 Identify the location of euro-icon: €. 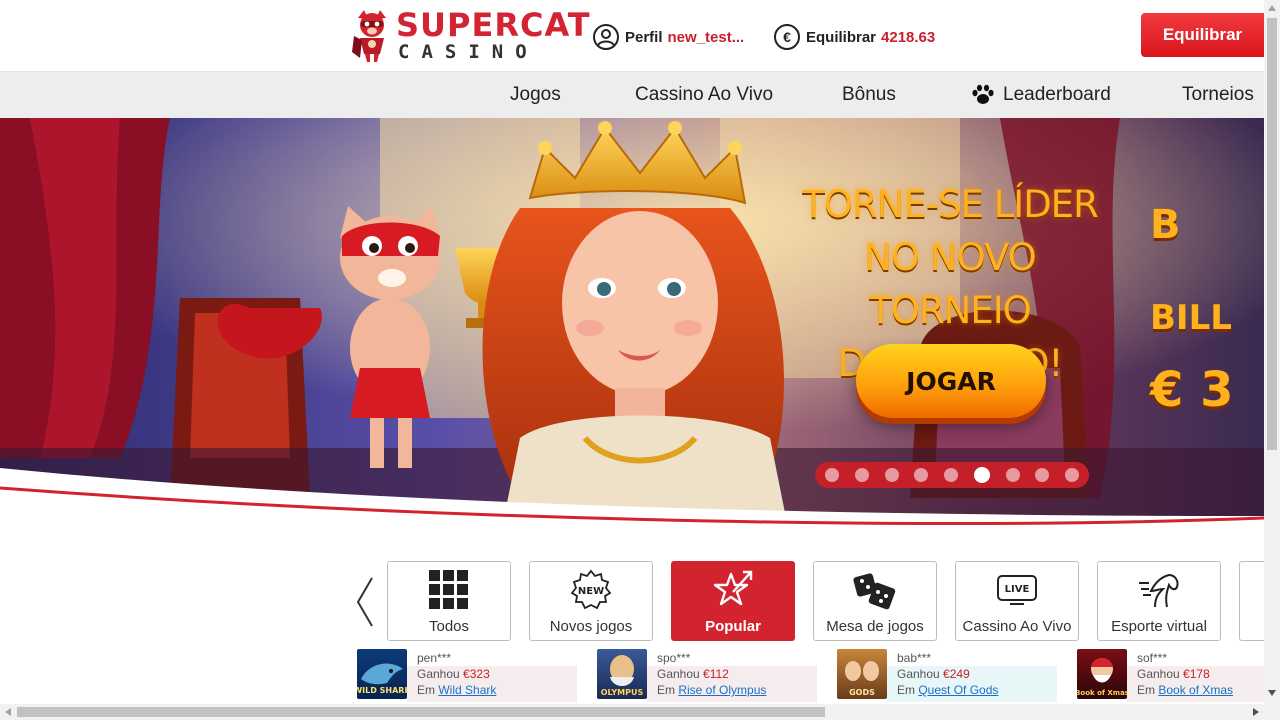
(787, 37).